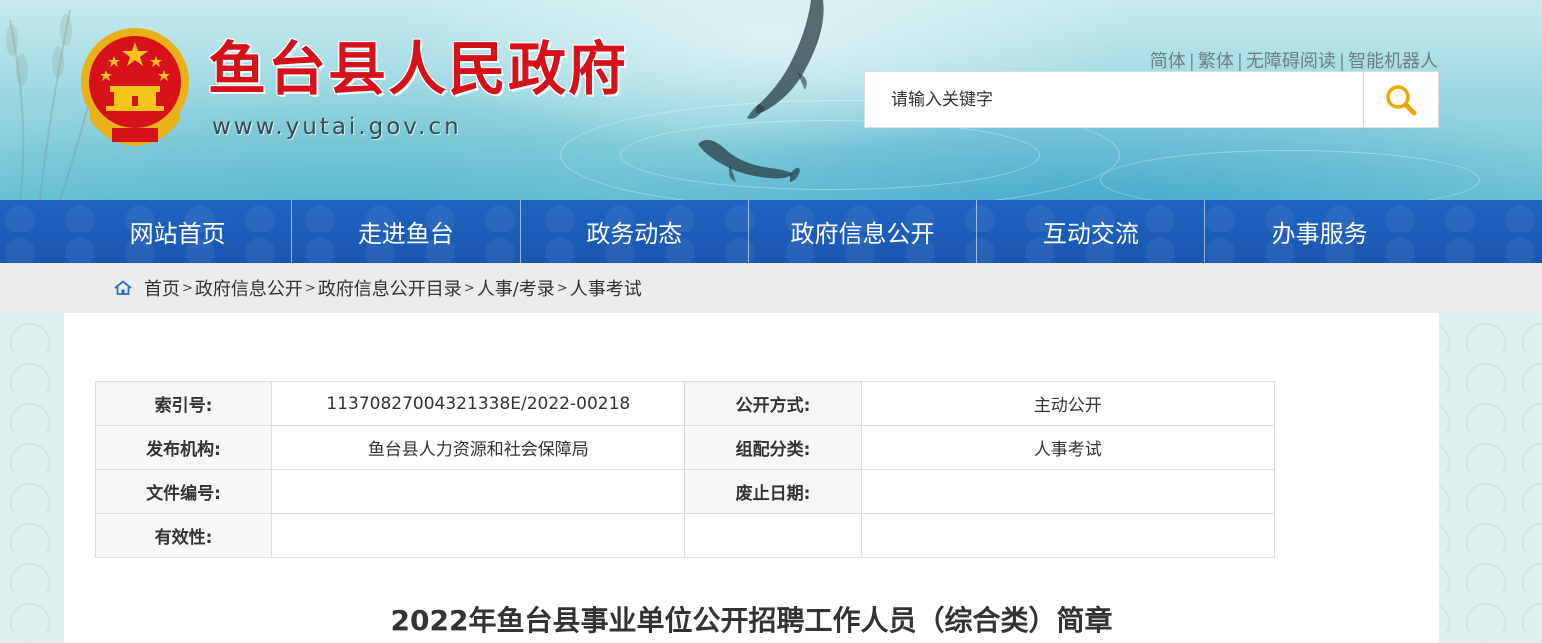  Describe the element at coordinates (606, 288) in the screenshot. I see `breadcrumb-link-exam: 人事考试` at that location.